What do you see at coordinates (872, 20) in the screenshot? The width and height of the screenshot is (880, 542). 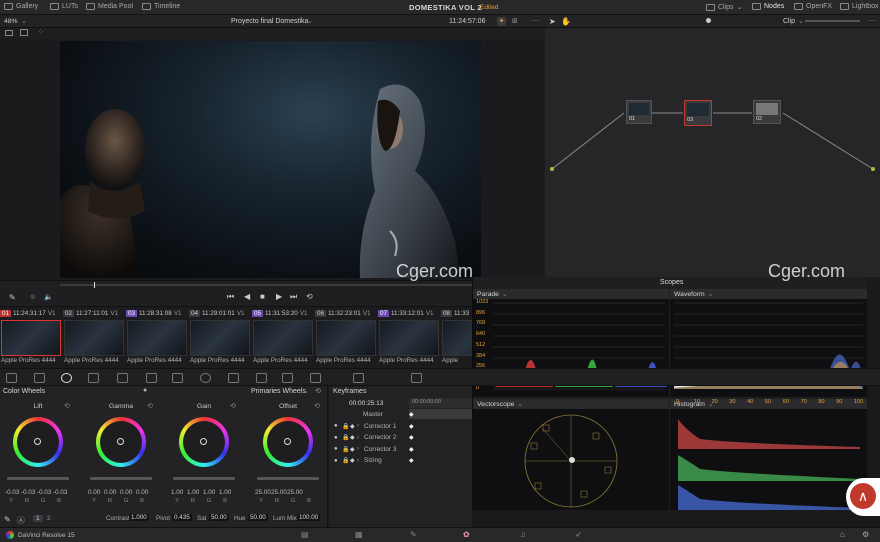 I see `node-options-icon: ···` at bounding box center [872, 20].